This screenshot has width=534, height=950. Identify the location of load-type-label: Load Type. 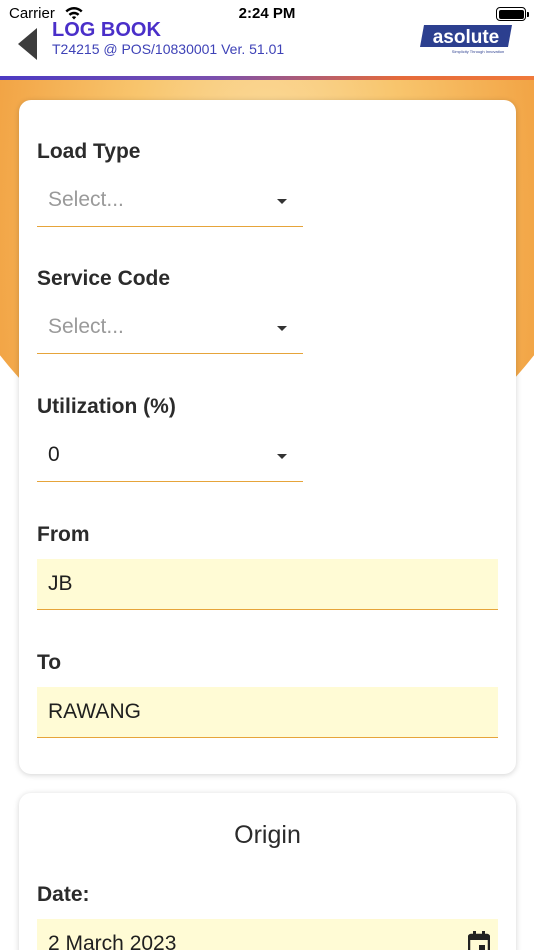
(89, 151).